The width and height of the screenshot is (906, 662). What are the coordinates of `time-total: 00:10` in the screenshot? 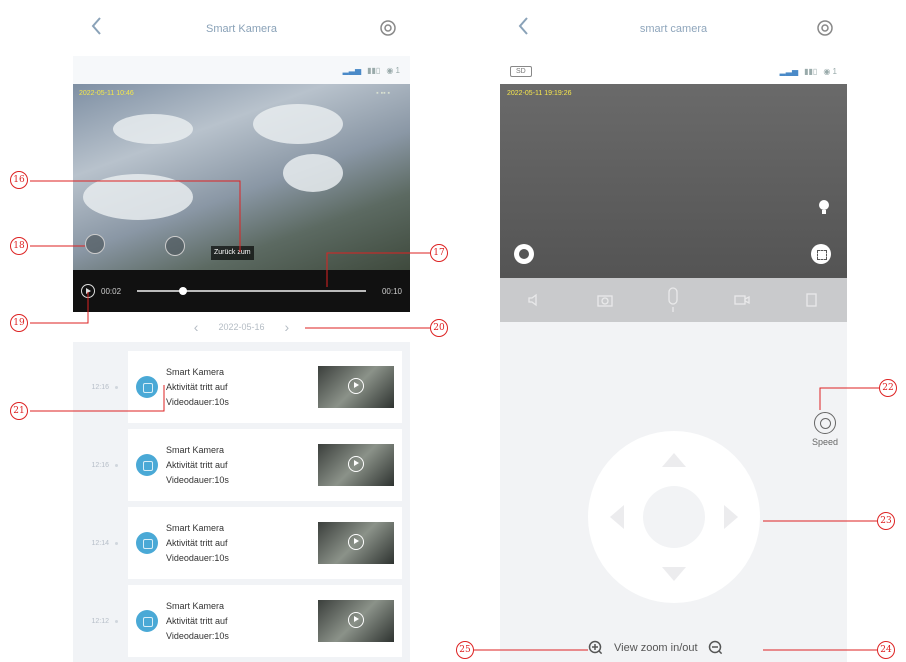 It's located at (391, 291).